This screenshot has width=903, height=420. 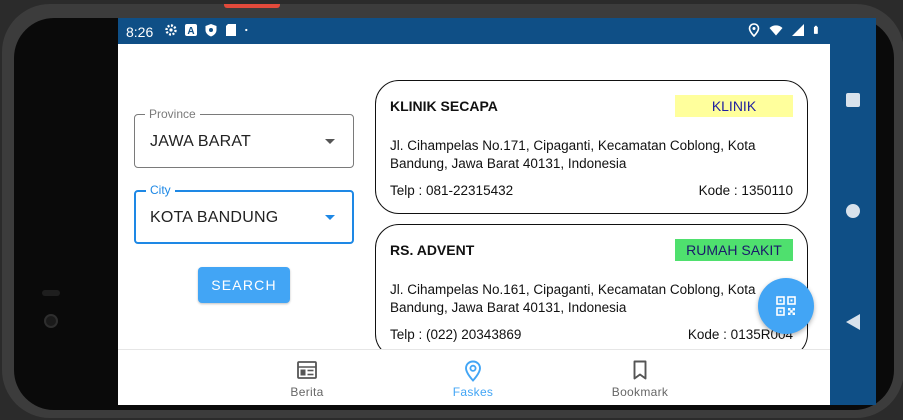 I want to click on province-dropdown: Province JAWA BARAT, so click(x=244, y=137).